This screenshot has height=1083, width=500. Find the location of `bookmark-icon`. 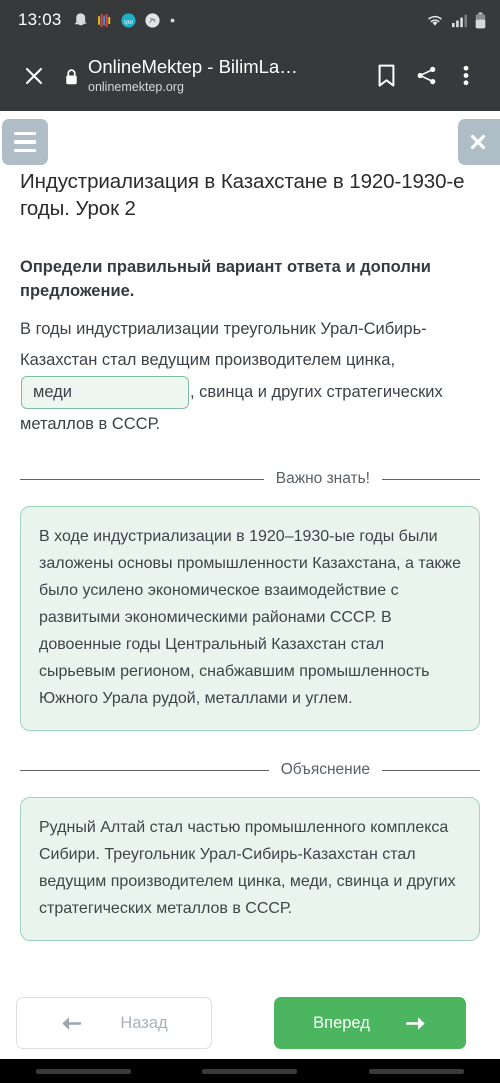

bookmark-icon is located at coordinates (386, 75).